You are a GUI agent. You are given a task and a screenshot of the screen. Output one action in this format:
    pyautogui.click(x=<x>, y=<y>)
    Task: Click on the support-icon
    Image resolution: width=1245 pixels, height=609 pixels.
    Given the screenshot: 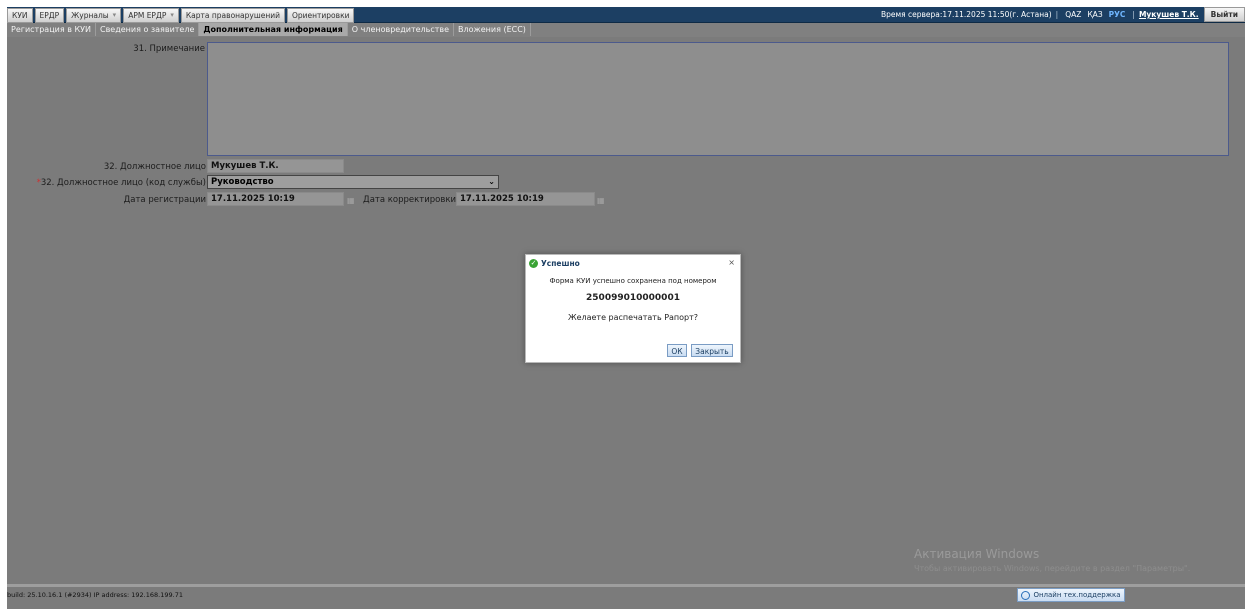 What is the action you would take?
    pyautogui.click(x=1026, y=595)
    